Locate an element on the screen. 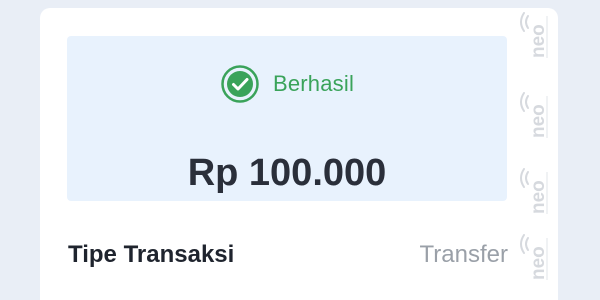 This screenshot has width=600, height=300. watermark-column: neo neo neo neo is located at coordinates (533, 150).